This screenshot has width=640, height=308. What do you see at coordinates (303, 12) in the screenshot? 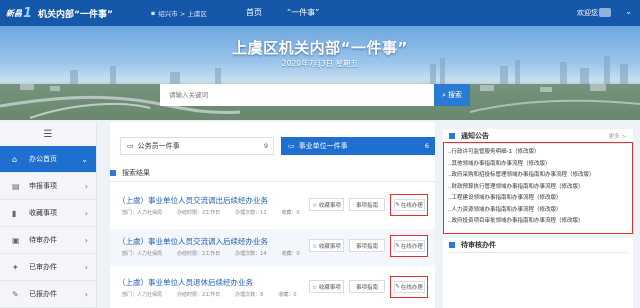
I see `nav-one-thing: “一件事”` at bounding box center [303, 12].